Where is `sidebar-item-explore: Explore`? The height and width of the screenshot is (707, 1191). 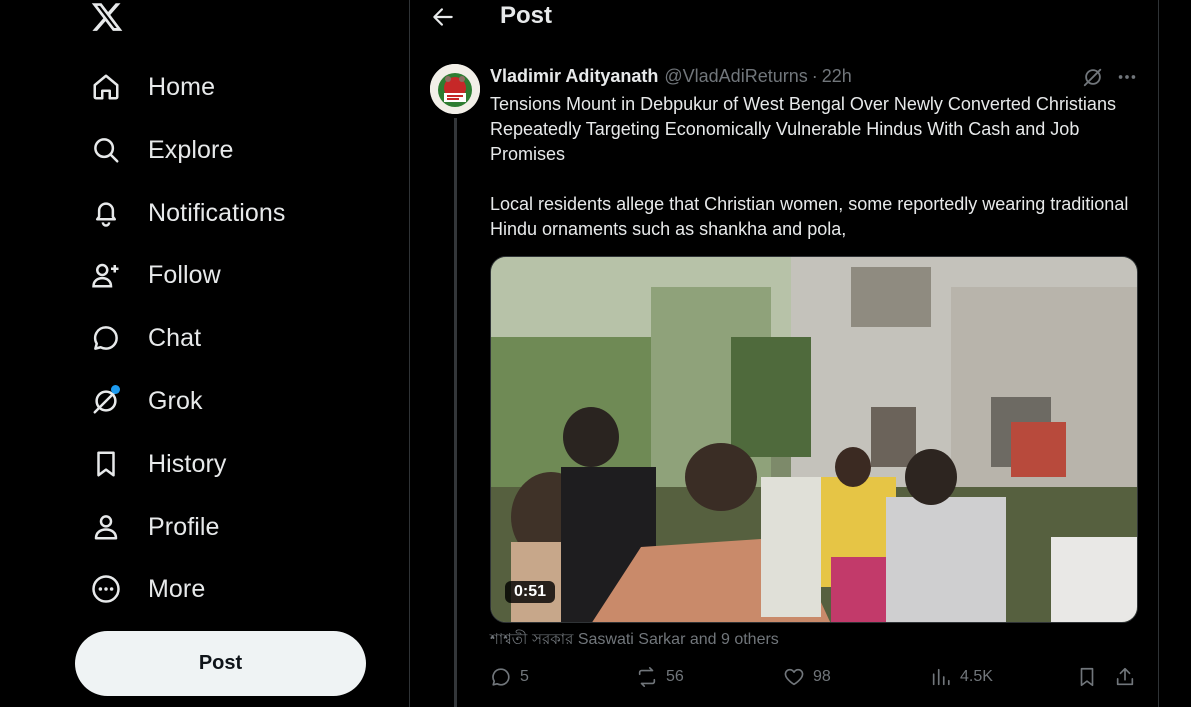
sidebar-item-explore: Explore is located at coordinates (160, 150).